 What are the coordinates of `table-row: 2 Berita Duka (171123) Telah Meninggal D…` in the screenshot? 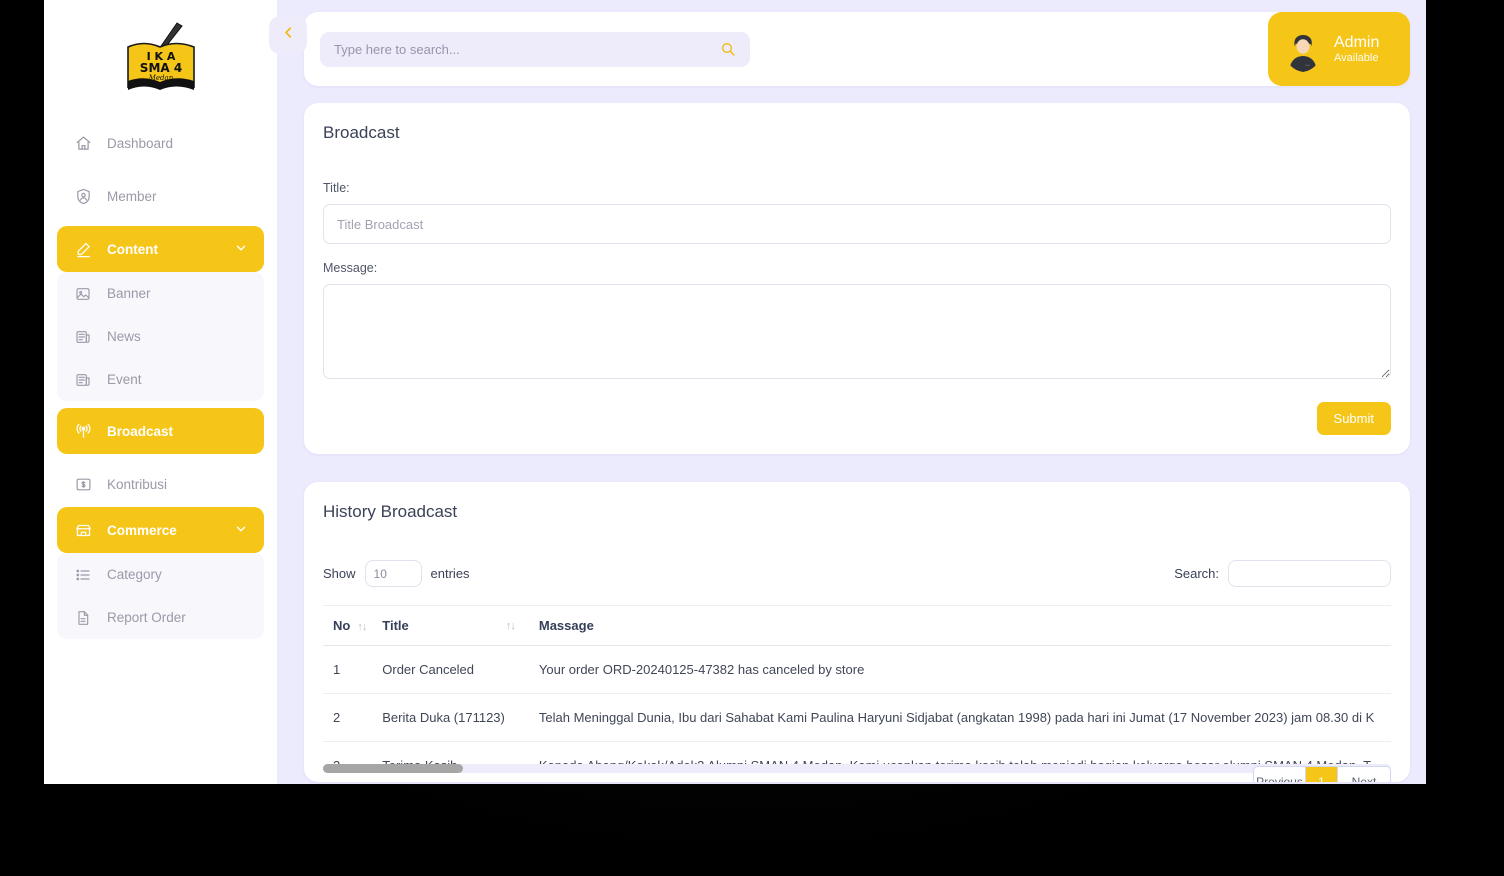 It's located at (857, 718).